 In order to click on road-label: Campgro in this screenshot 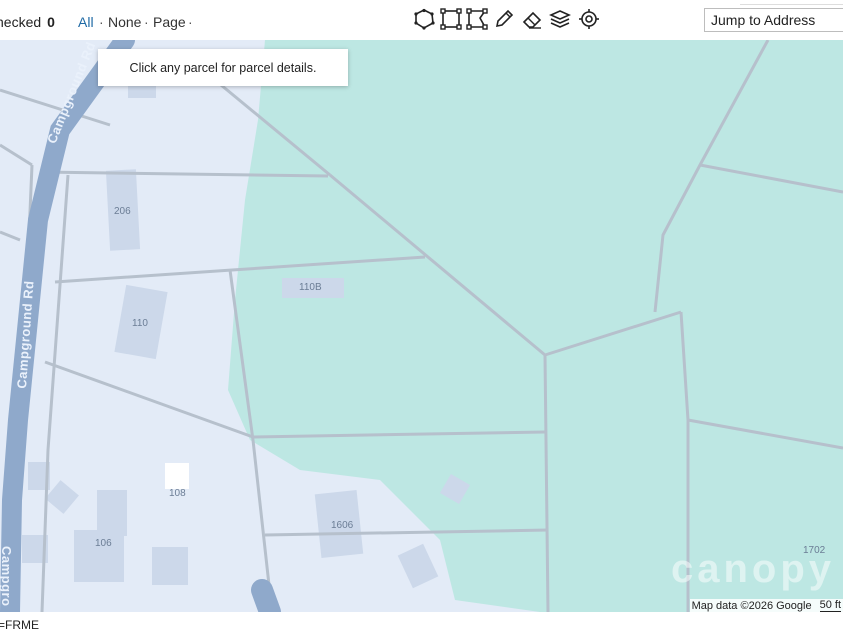, I will do `click(7, 576)`.